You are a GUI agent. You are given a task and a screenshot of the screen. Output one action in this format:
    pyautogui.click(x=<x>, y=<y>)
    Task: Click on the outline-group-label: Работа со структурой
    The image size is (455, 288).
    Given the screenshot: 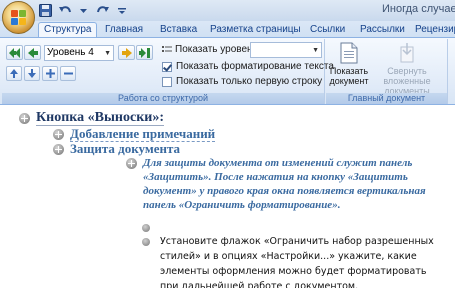 What is the action you would take?
    pyautogui.click(x=163, y=98)
    